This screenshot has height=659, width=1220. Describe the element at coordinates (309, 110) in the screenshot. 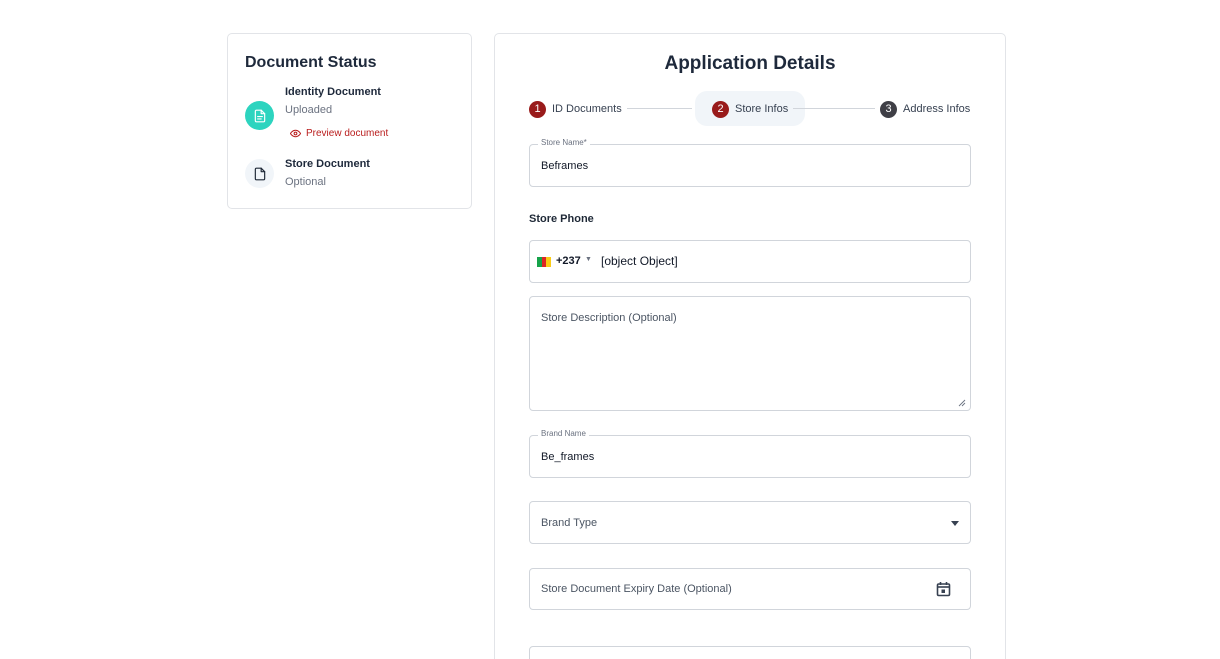

I see `identity-document-status: Uploaded` at that location.